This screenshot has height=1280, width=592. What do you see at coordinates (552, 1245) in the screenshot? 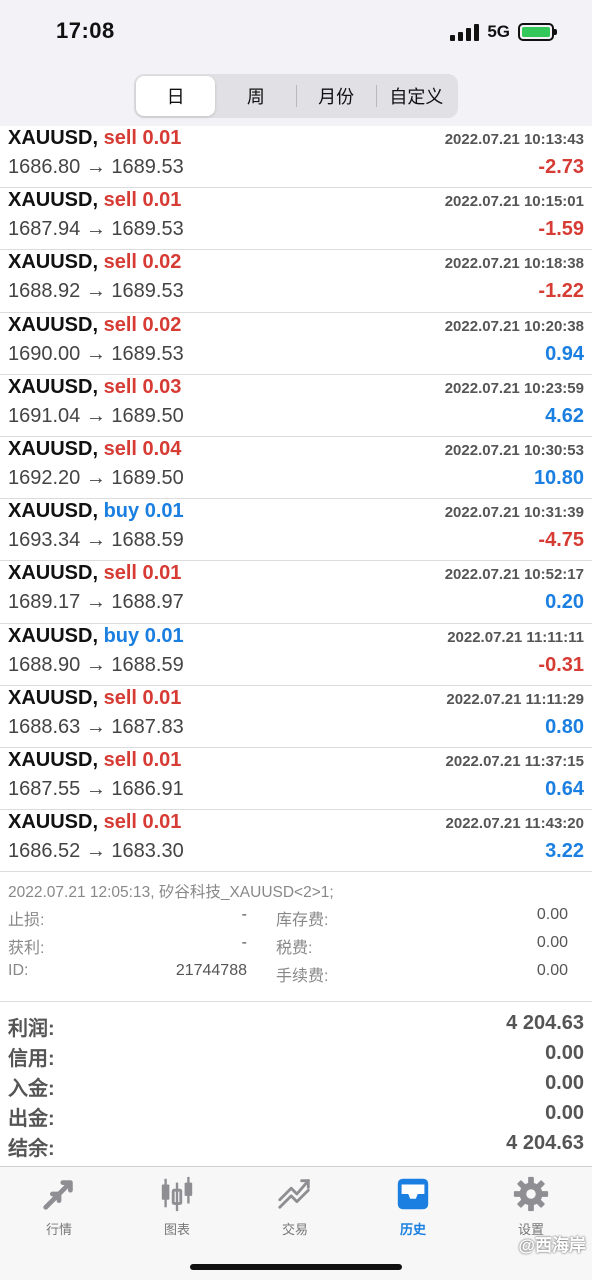
I see `watermark: @西海岸` at bounding box center [552, 1245].